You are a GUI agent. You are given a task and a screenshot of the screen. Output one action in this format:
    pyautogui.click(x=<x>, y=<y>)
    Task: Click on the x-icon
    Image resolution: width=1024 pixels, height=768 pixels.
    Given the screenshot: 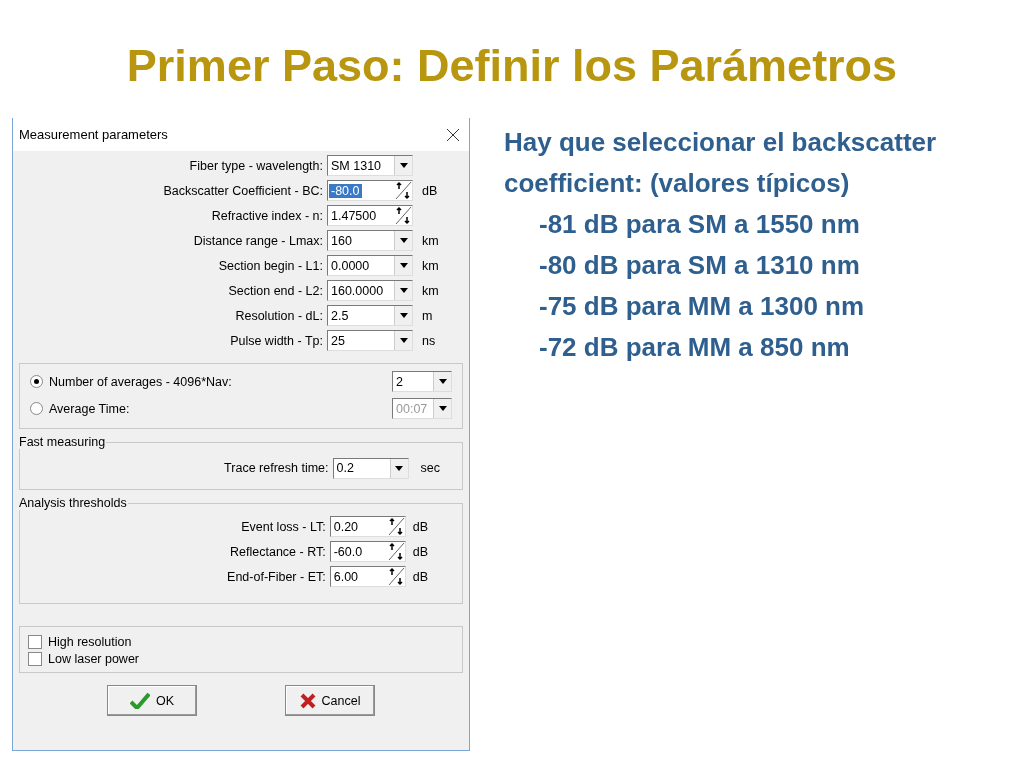 What is the action you would take?
    pyautogui.click(x=307, y=700)
    